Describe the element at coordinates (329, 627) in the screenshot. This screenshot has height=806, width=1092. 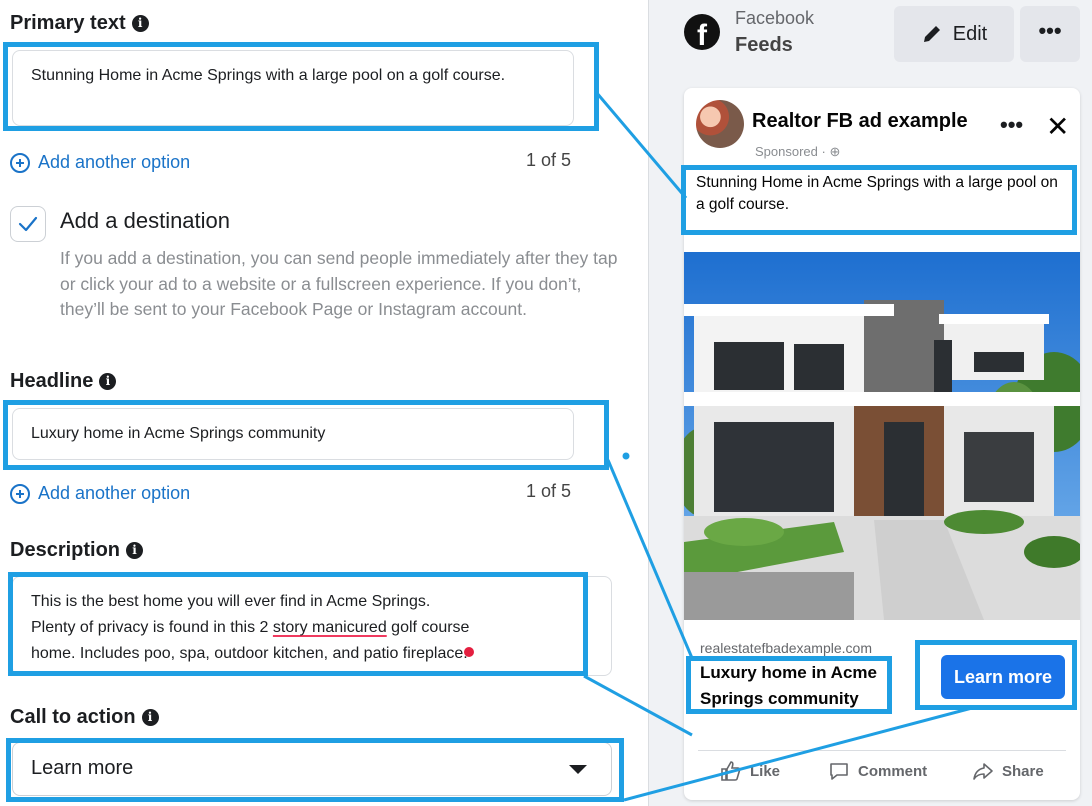
I see `spellcheck-underlined-text: story manicured` at that location.